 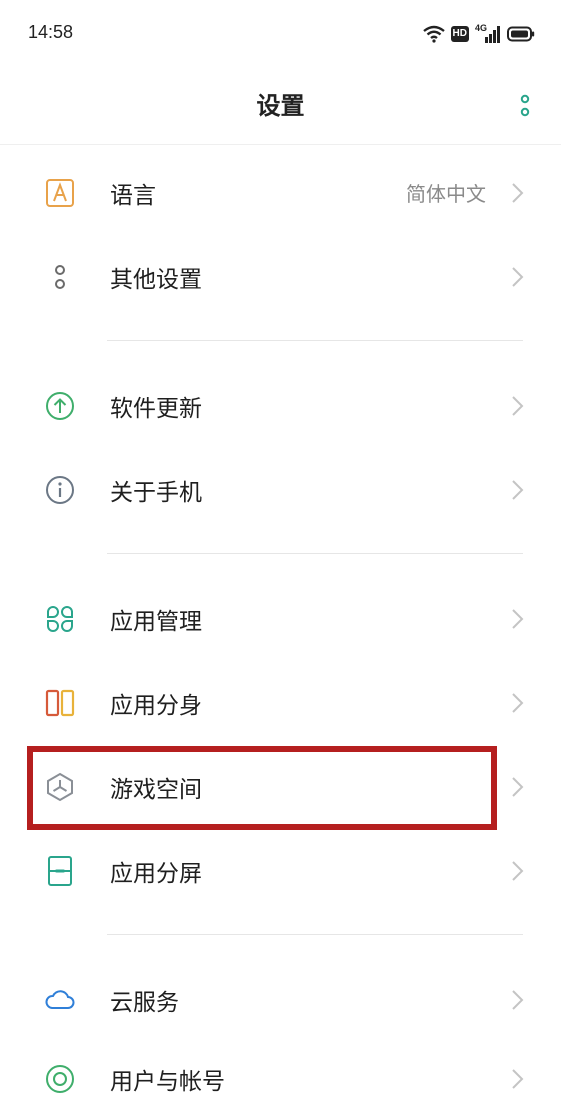 What do you see at coordinates (51, 32) in the screenshot?
I see `status-time: 14:58` at bounding box center [51, 32].